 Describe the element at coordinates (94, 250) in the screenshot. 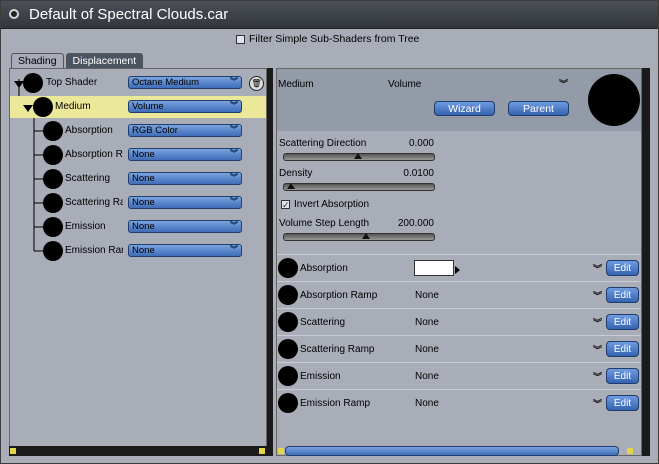

I see `tree-node-label: Emission Ram` at that location.